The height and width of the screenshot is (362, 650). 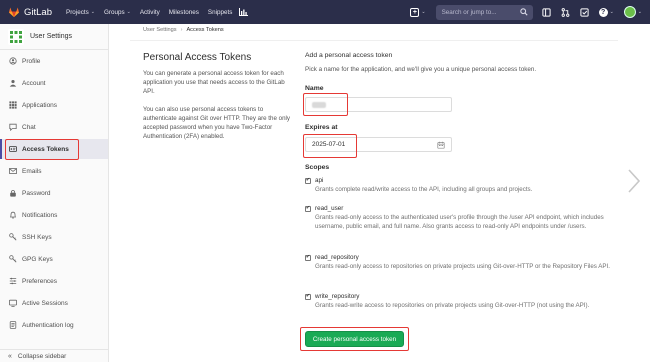 I want to click on new-dropdown: + ⌄, so click(x=418, y=12).